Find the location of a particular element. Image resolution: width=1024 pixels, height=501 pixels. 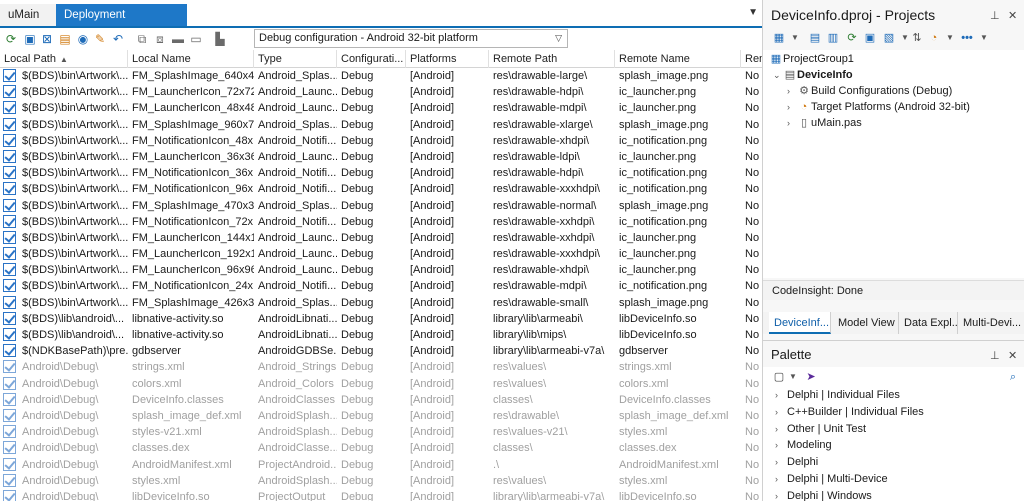

new-project-icon: ▦ is located at coordinates (779, 38).